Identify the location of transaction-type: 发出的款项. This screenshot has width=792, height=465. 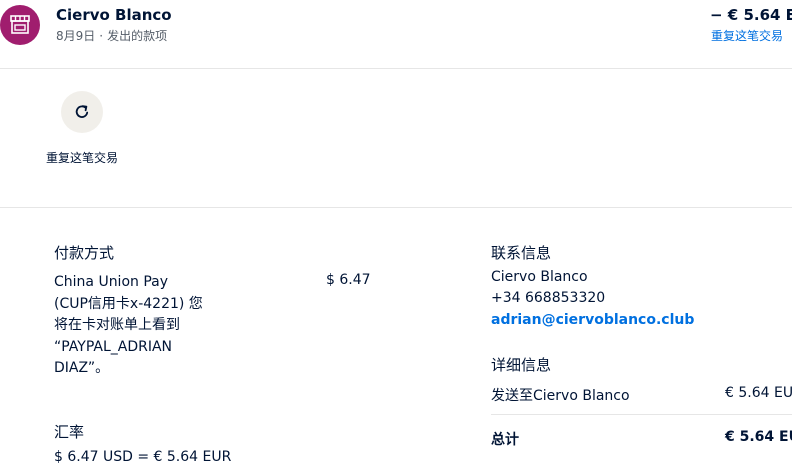
(137, 36).